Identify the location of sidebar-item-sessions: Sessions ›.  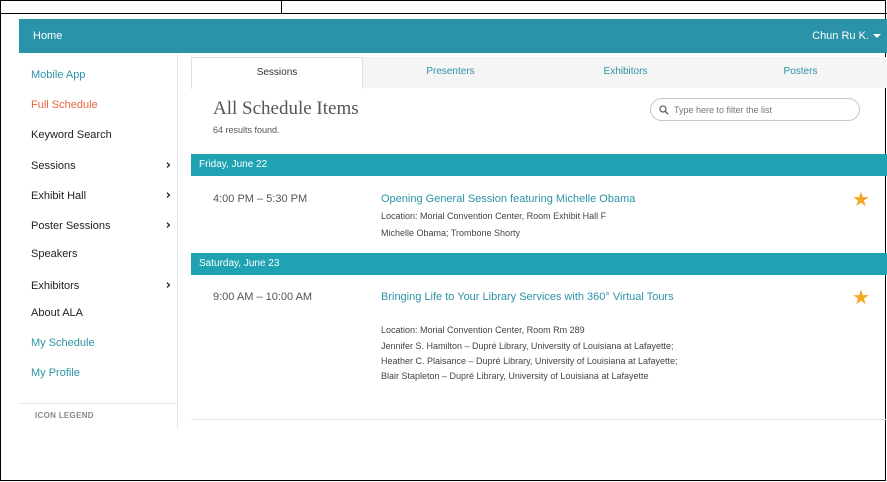
(101, 165).